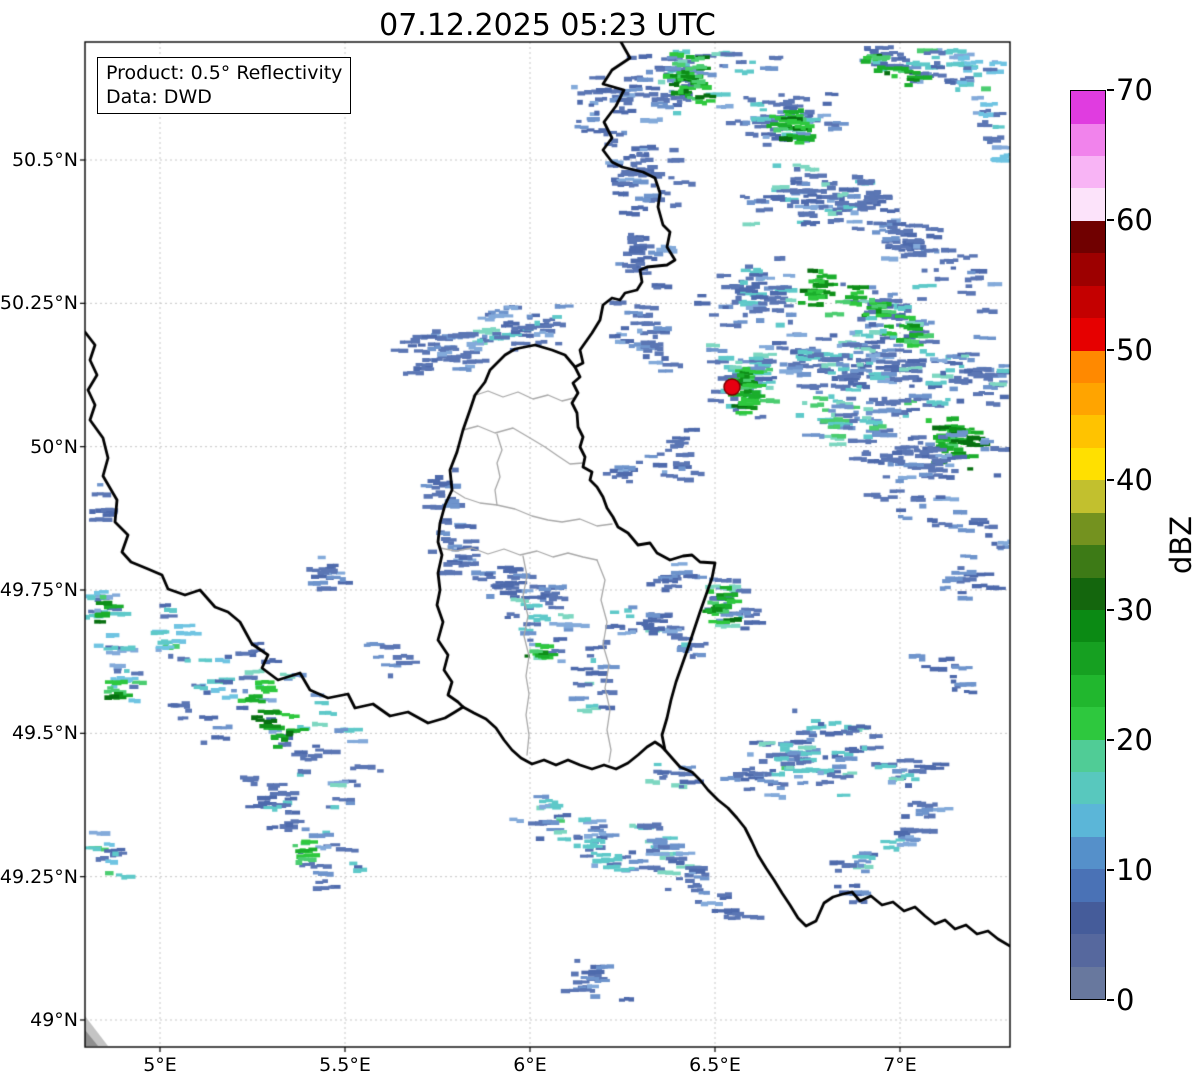  Describe the element at coordinates (547, 25) in the screenshot. I see `plot-title: 07.12.2025 05:23 UTC` at that location.